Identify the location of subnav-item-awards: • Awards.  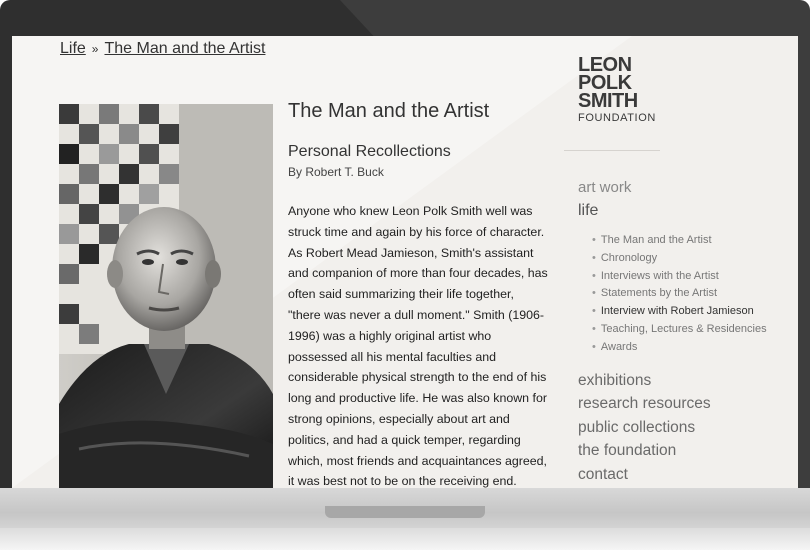
(679, 348).